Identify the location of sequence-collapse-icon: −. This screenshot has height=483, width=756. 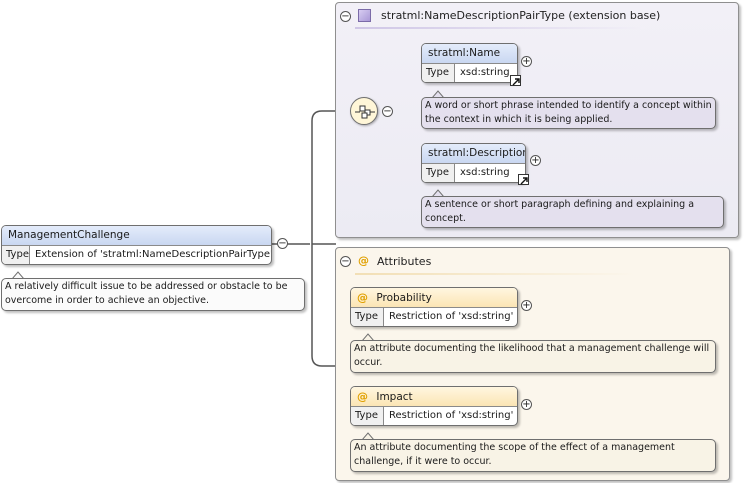
(387, 111).